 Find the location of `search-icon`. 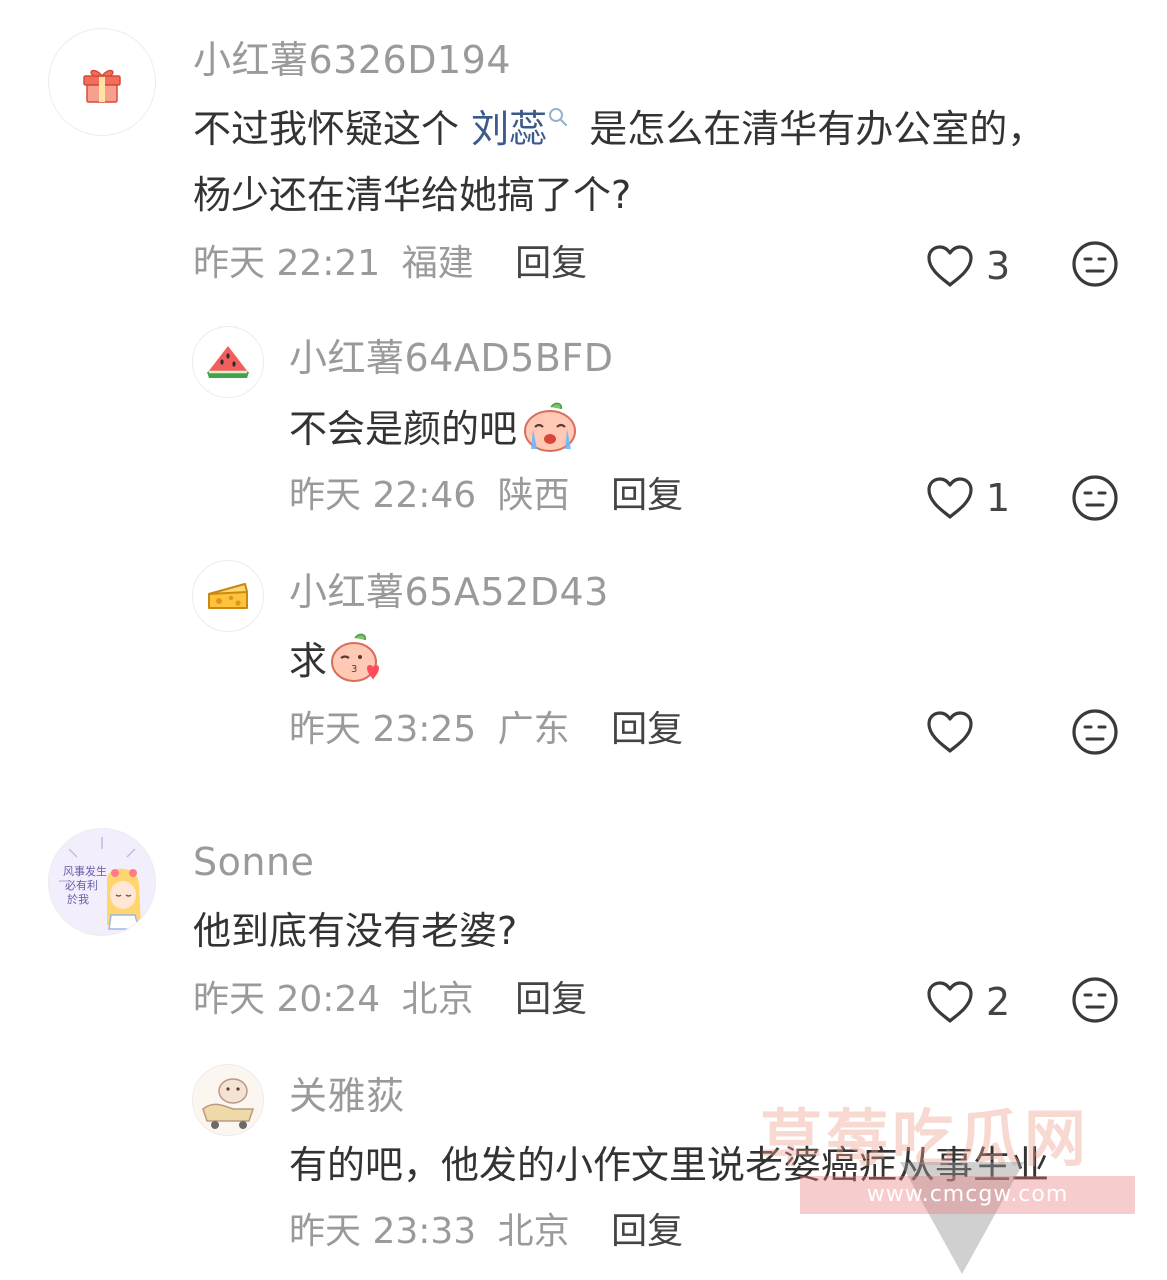

search-icon is located at coordinates (558, 117).